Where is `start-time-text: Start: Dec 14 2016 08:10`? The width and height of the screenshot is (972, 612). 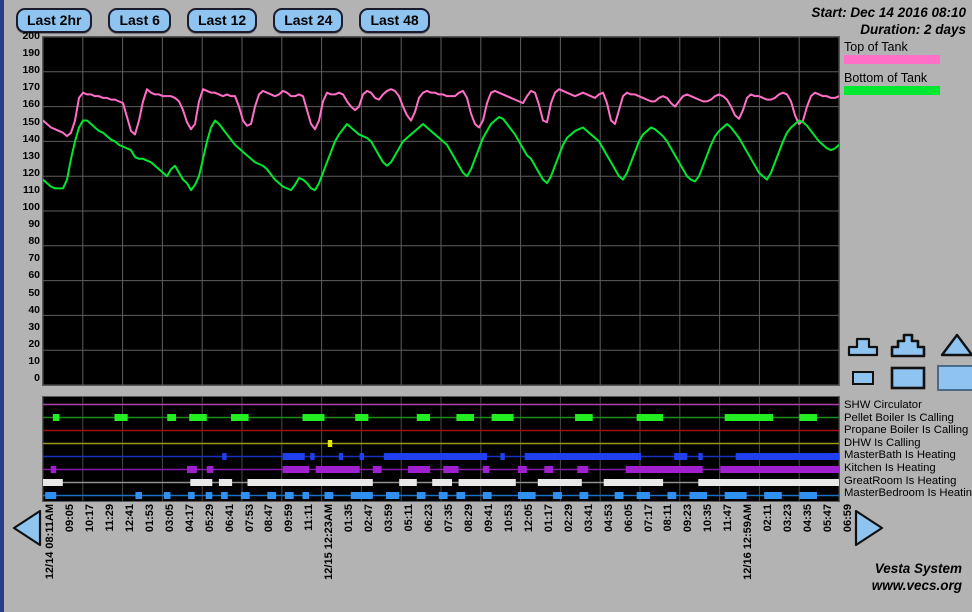
start-time-text: Start: Dec 14 2016 08:10 is located at coordinates (888, 12).